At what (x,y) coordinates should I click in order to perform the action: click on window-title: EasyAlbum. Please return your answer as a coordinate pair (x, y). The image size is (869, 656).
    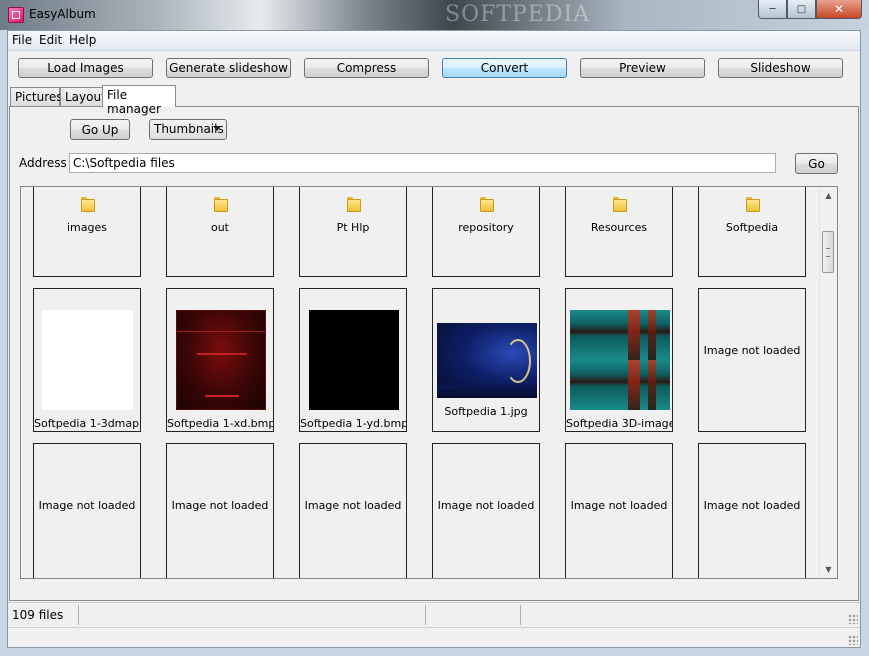
    Looking at the image, I should click on (62, 14).